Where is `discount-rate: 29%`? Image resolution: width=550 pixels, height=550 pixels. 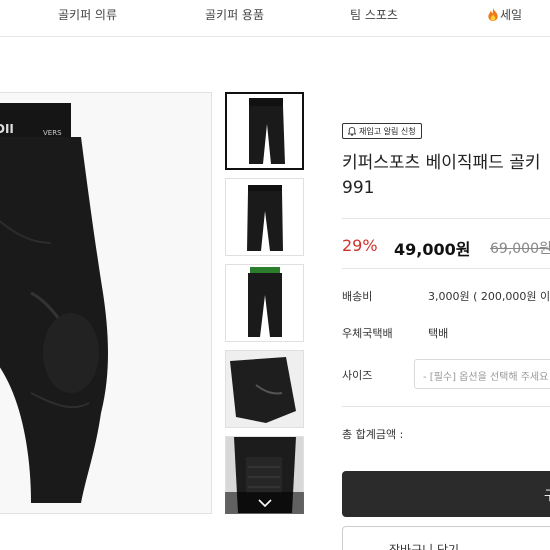 discount-rate: 29% is located at coordinates (360, 245).